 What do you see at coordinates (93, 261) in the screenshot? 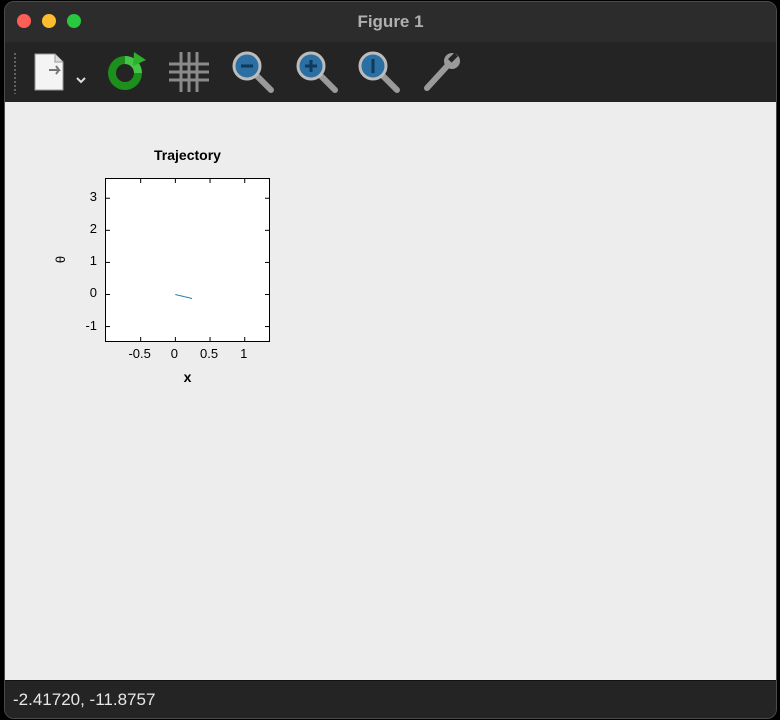
I see `y-tick-label: 1` at bounding box center [93, 261].